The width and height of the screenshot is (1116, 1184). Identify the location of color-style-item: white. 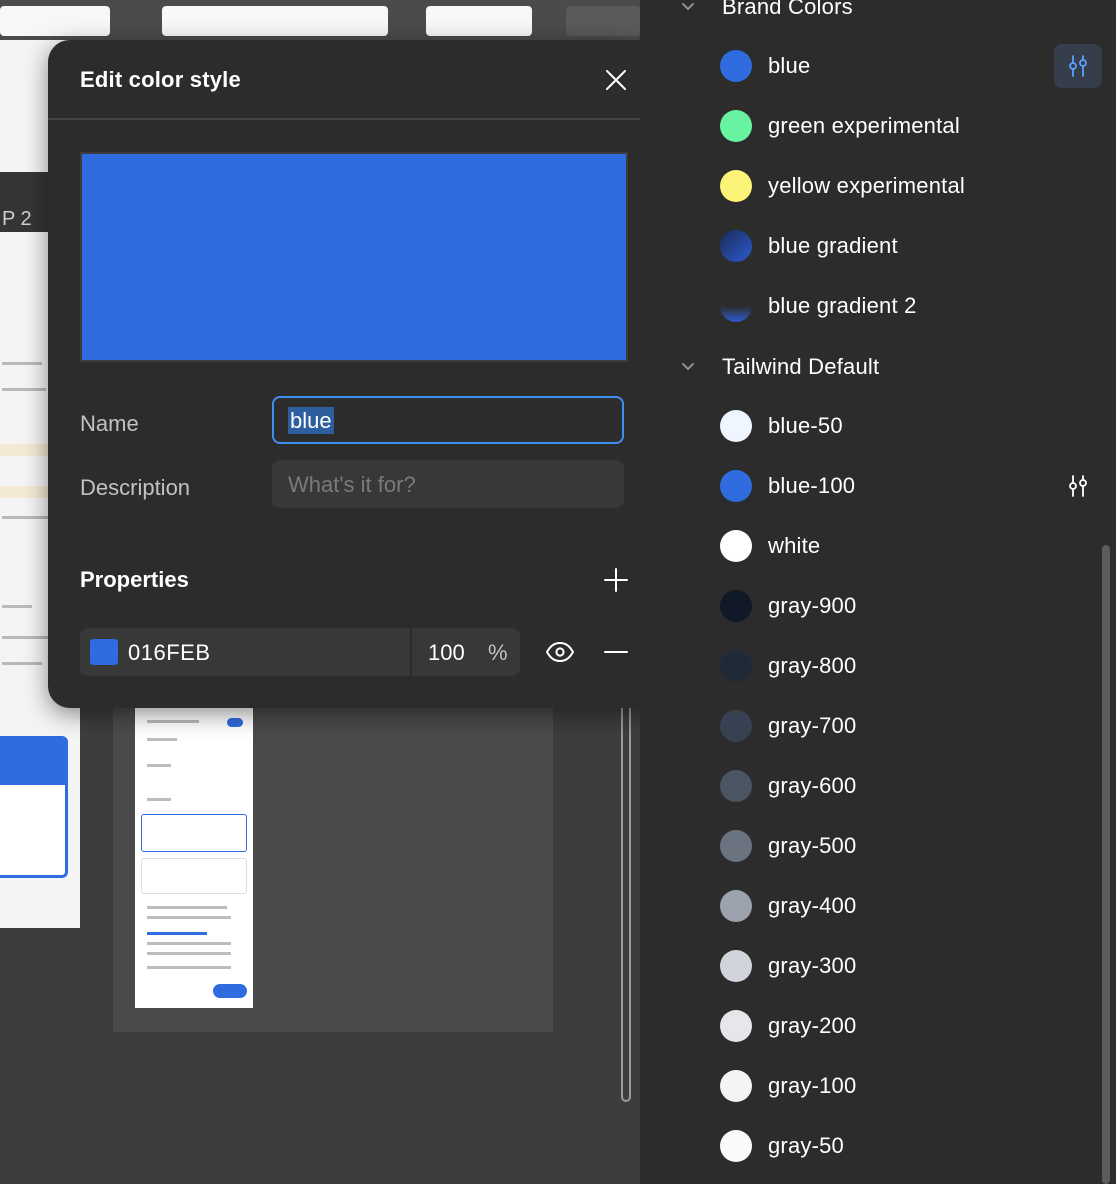
(878, 546).